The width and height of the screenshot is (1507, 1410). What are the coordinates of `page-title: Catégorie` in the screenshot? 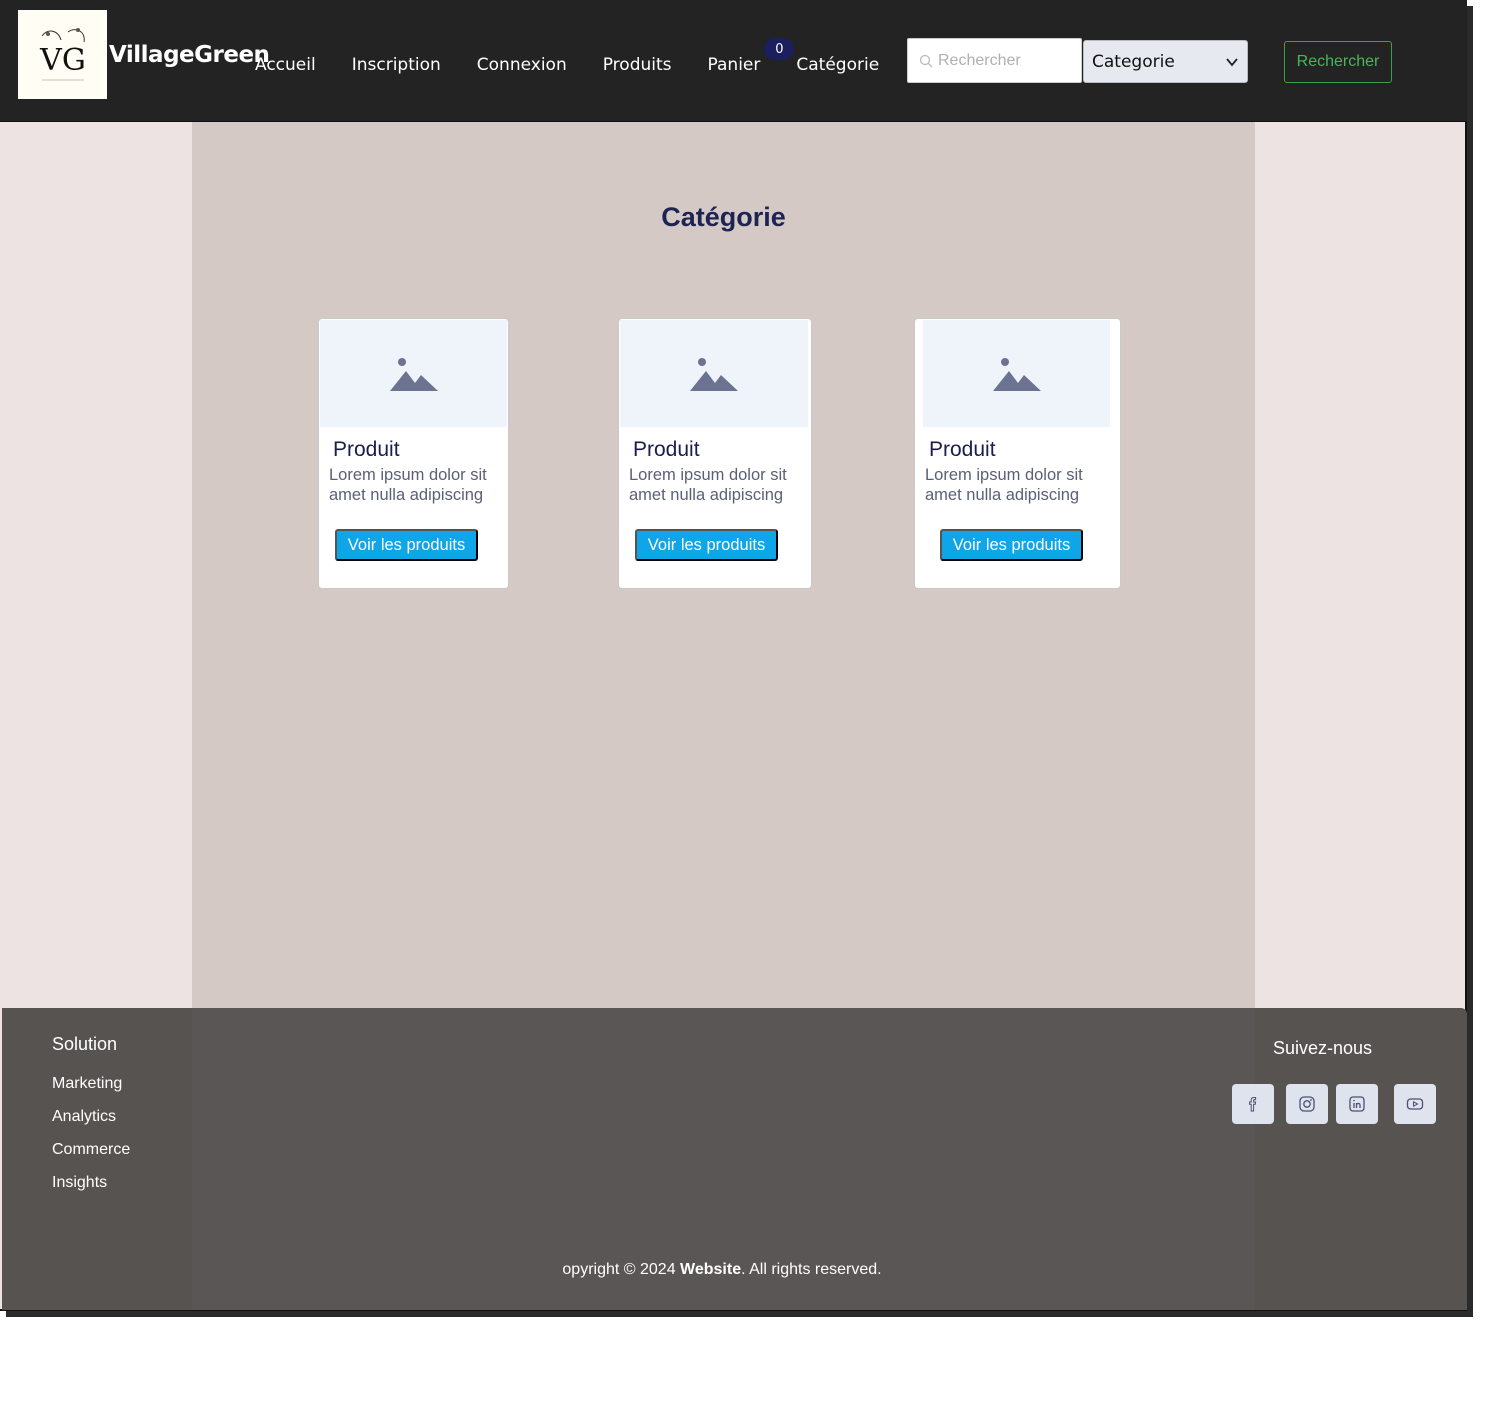 It's located at (723, 217).